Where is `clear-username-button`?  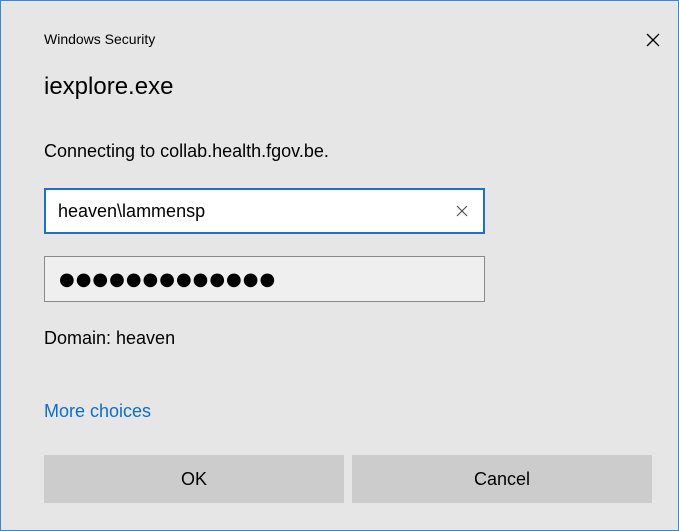 clear-username-button is located at coordinates (462, 211).